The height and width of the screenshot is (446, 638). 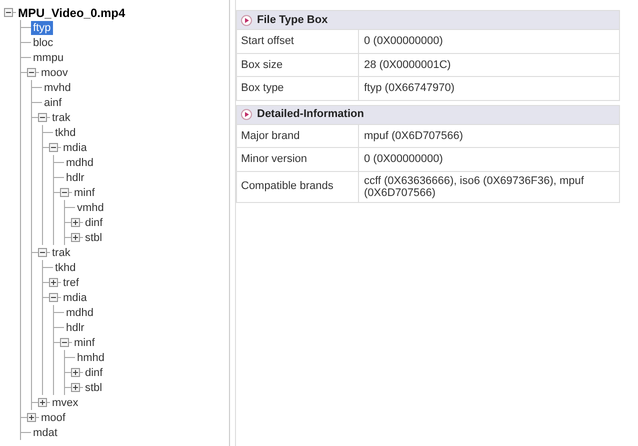 I want to click on tree-node: ainf, so click(x=53, y=103).